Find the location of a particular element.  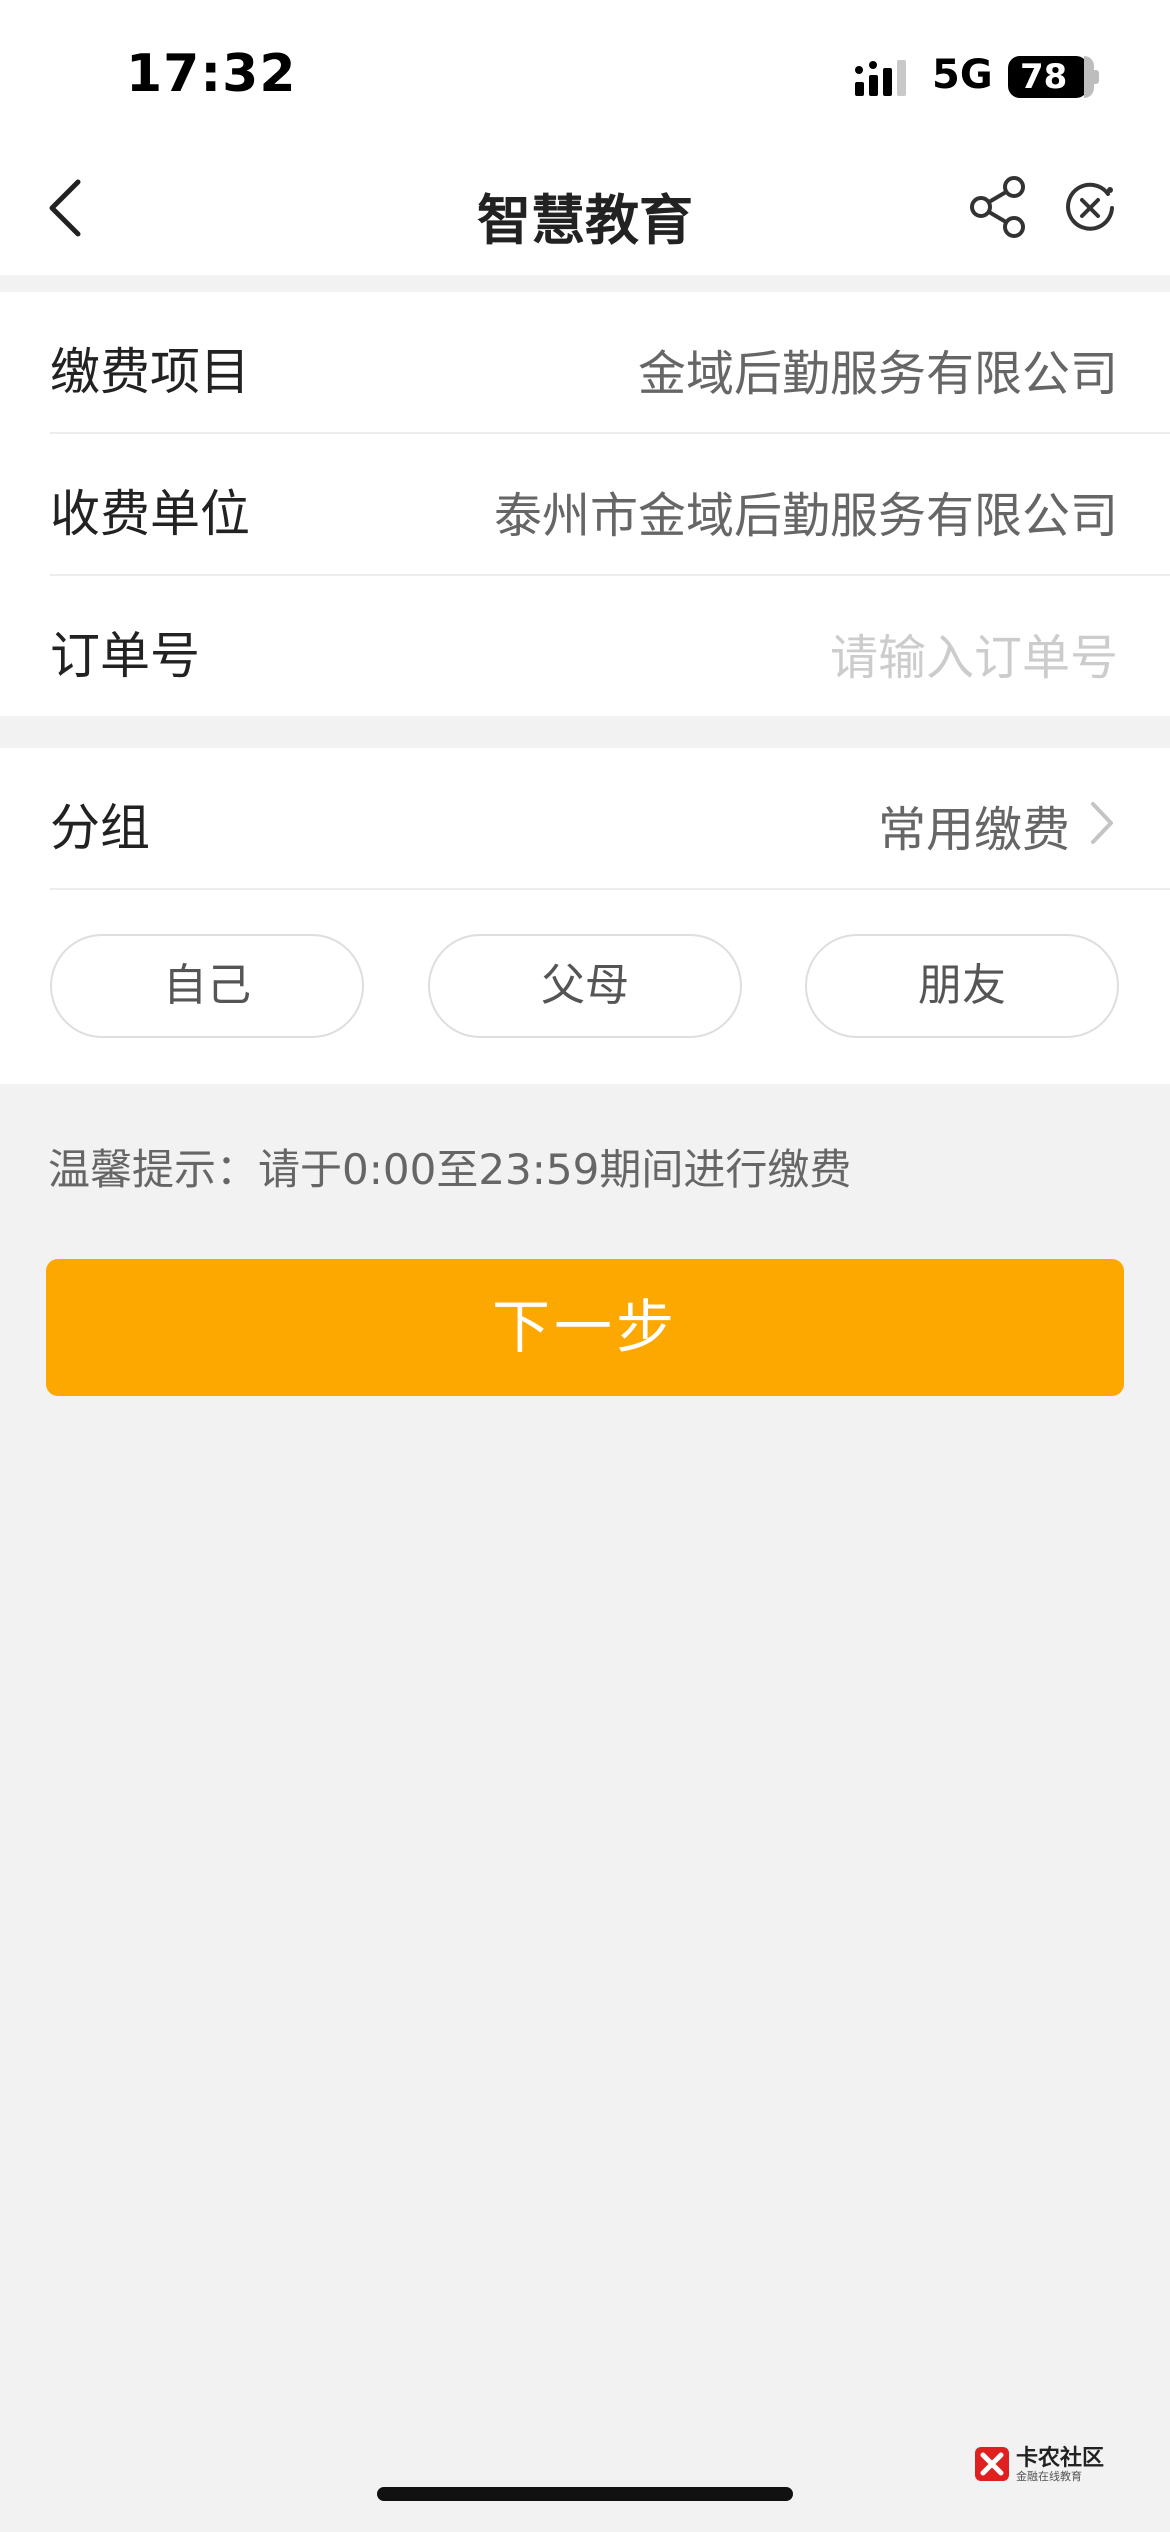

share-icon is located at coordinates (999, 207).